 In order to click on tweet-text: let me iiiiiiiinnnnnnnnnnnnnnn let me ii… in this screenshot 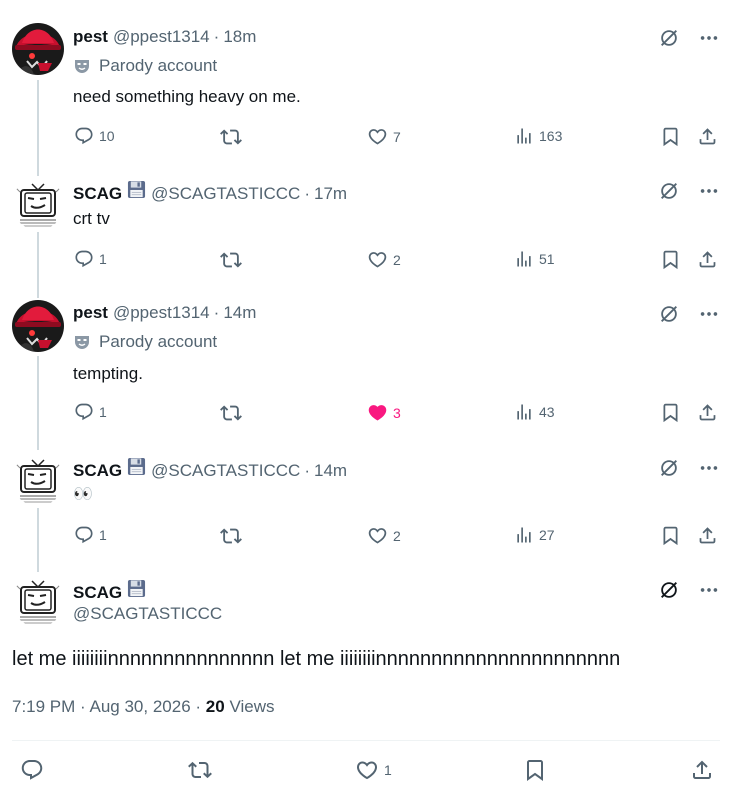, I will do `click(316, 659)`.